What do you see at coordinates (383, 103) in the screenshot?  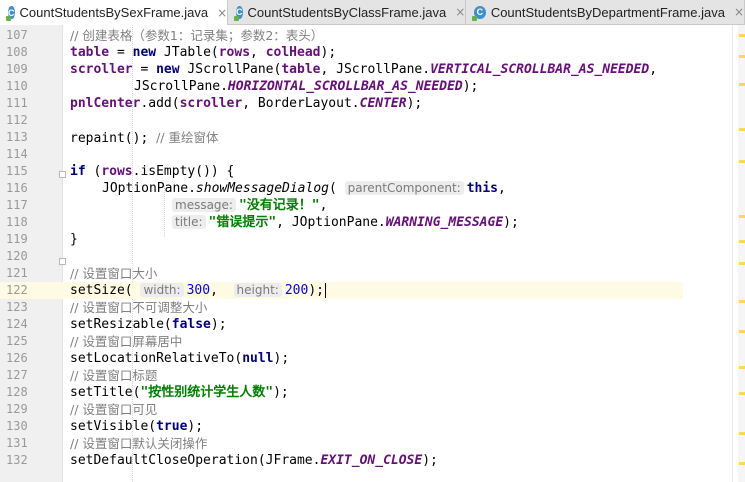 I see `code-token: CENTER` at bounding box center [383, 103].